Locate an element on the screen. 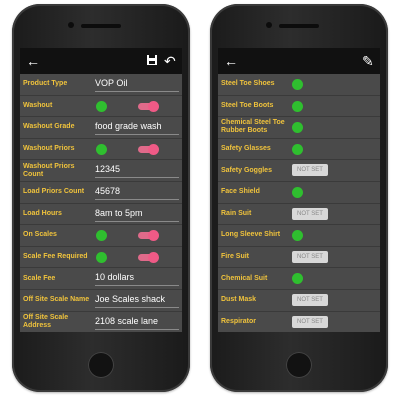  field-value: VOP Oil is located at coordinates (137, 84).